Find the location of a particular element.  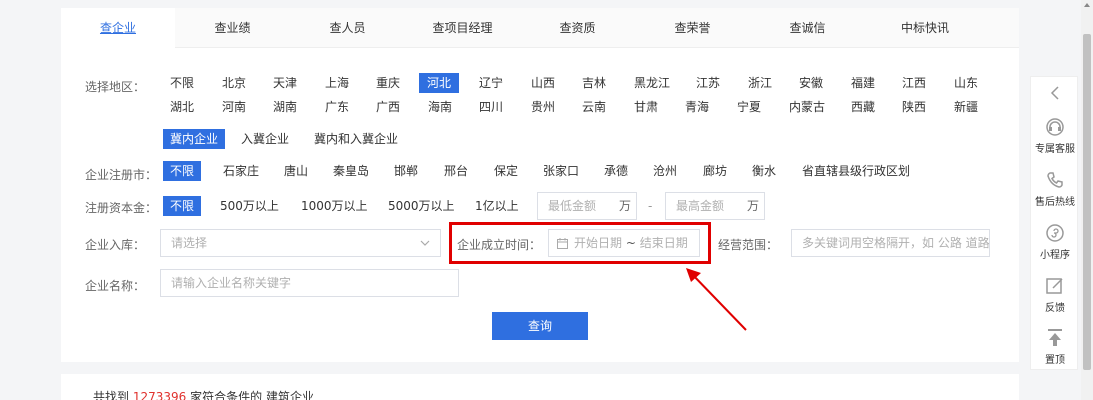

edit-icon is located at coordinates (1054, 286).